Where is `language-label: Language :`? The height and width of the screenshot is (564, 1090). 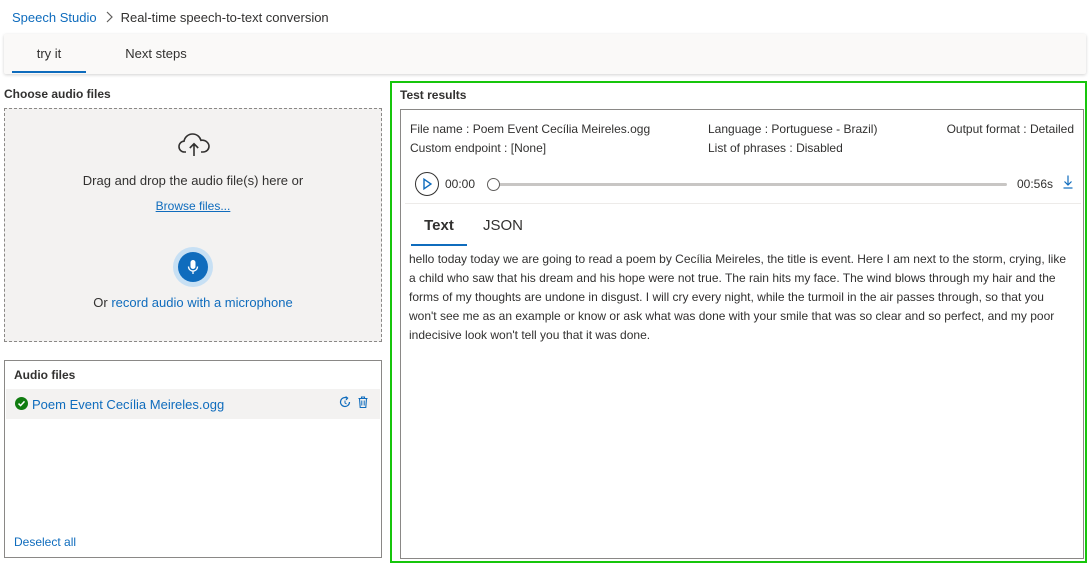 language-label: Language : is located at coordinates (738, 129).